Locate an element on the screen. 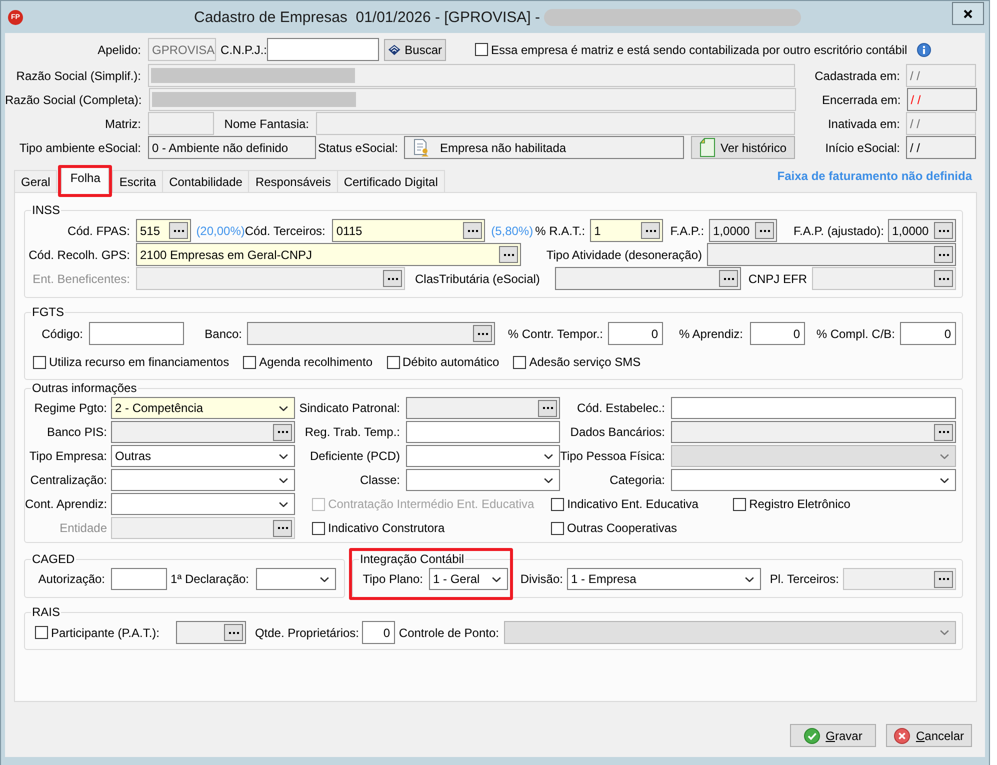 The height and width of the screenshot is (765, 997). save-button: Gravar is located at coordinates (833, 735).